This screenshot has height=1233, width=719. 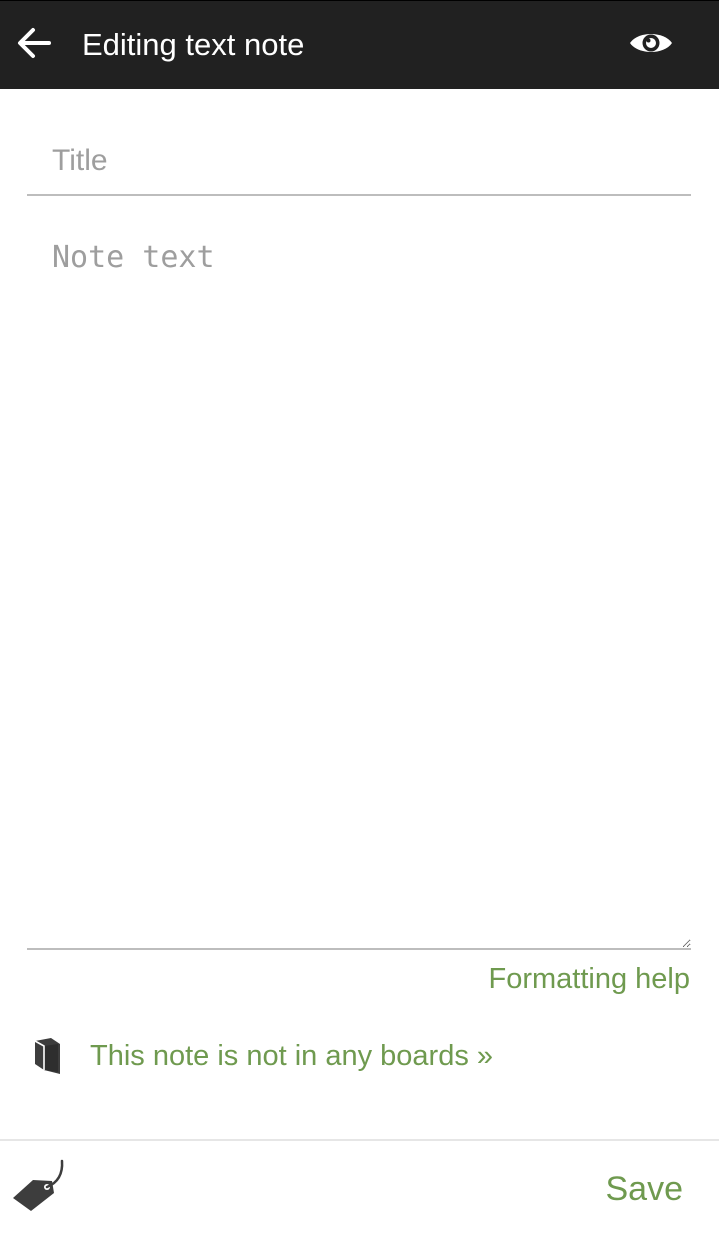 I want to click on page-title: Editing text note, so click(x=193, y=44).